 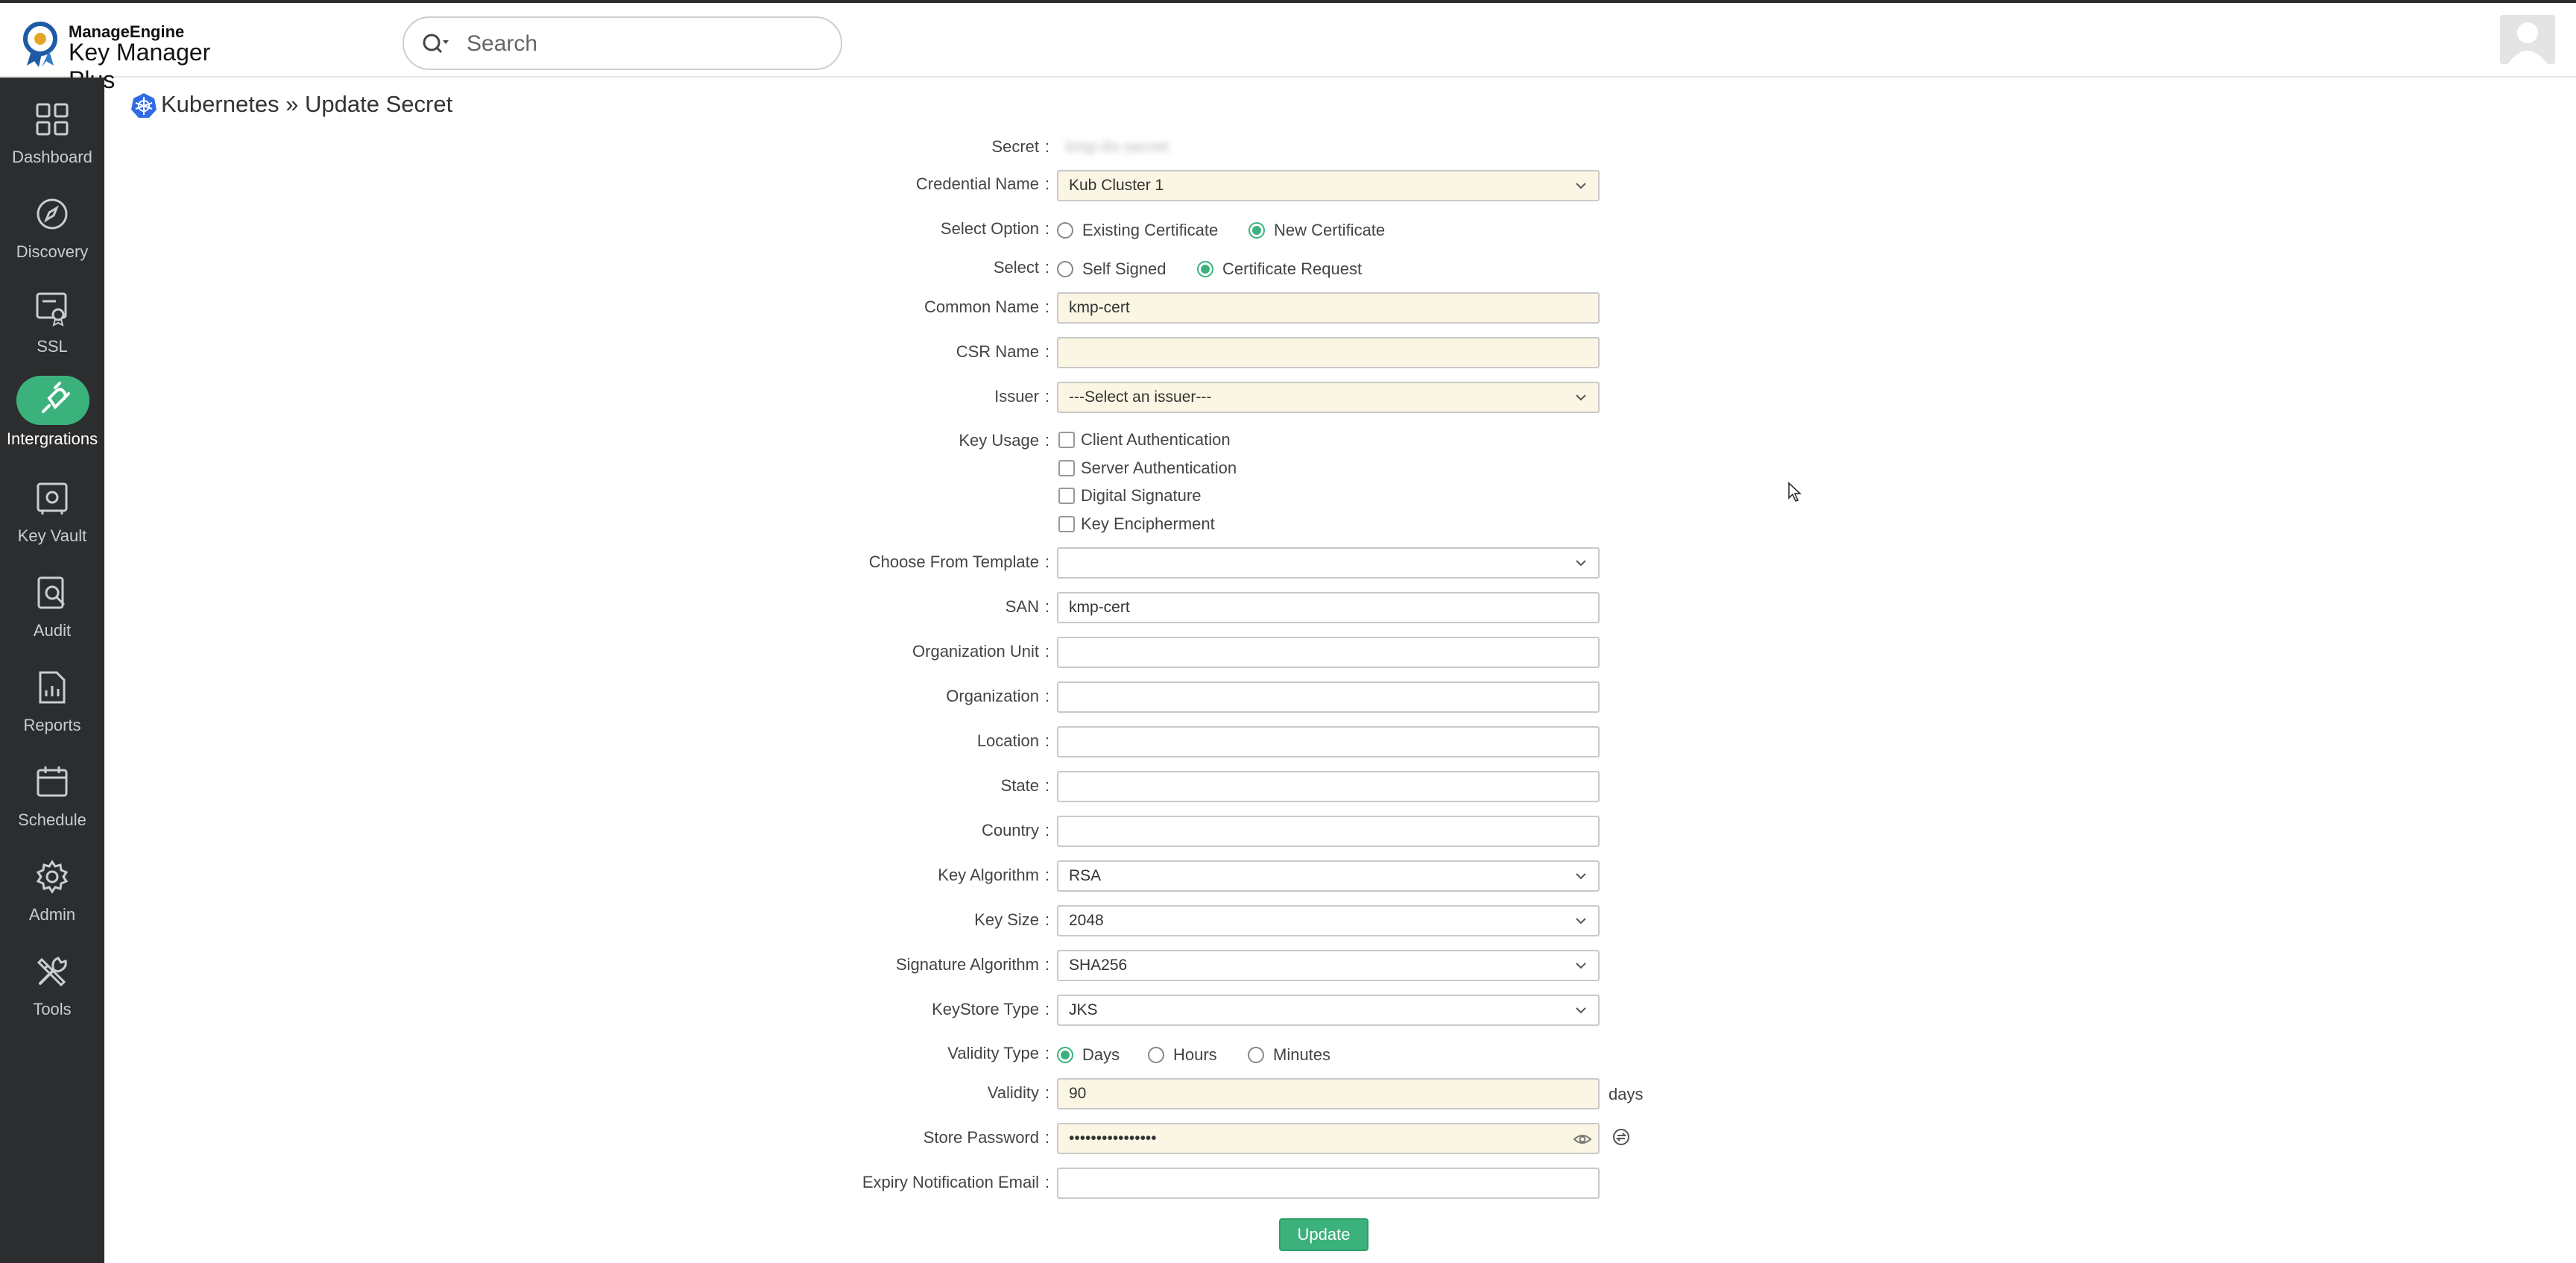 I want to click on key-algorithm-select: RSA, so click(x=1328, y=876).